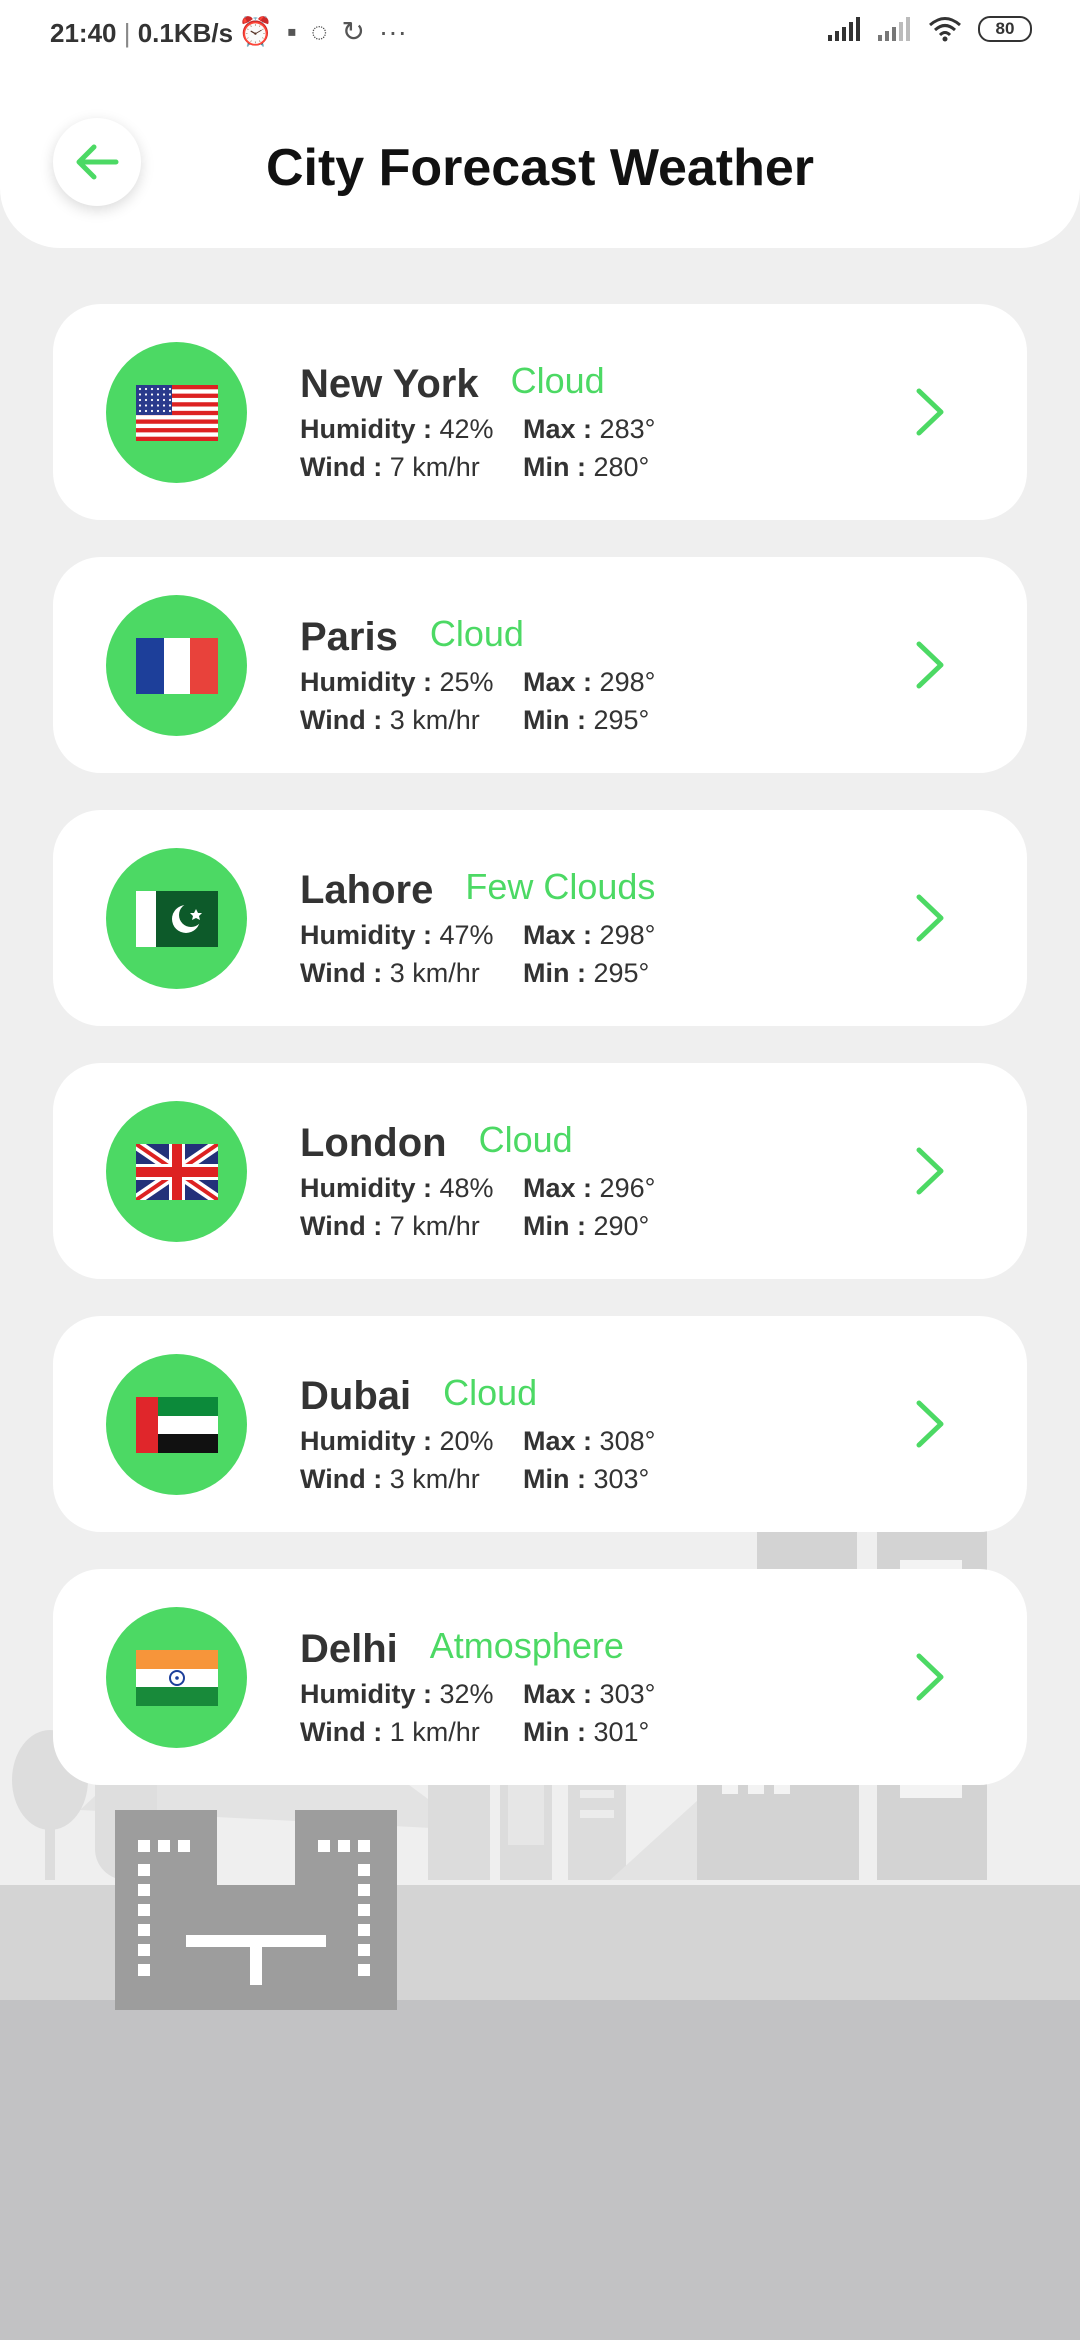 Image resolution: width=1080 pixels, height=2340 pixels. I want to click on min-row: Min : 290°, so click(586, 1226).